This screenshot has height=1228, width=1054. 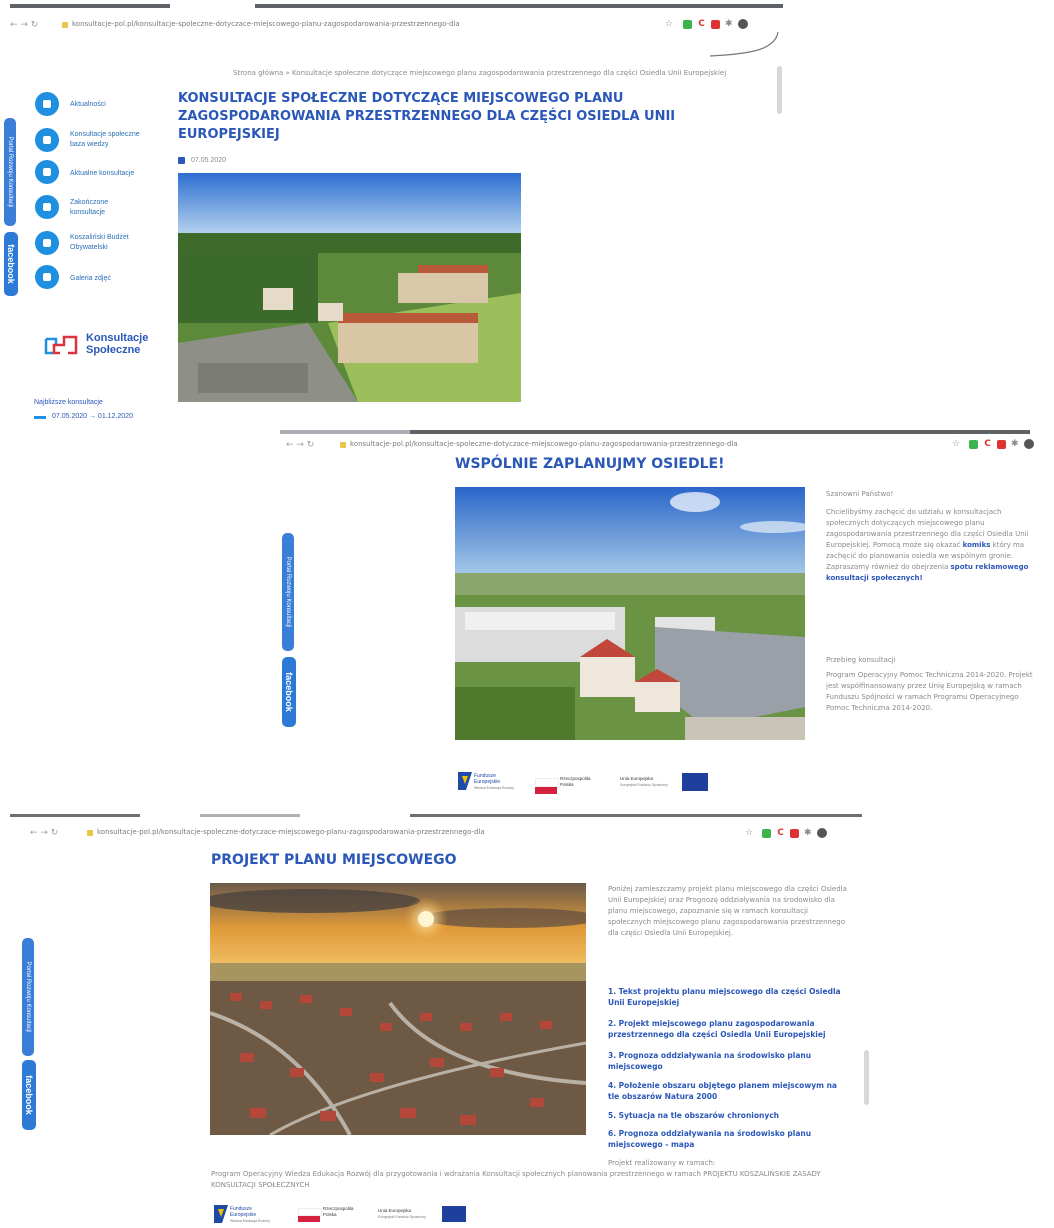 I want to click on upcoming-label: Najbliższe konsultacje, so click(x=68, y=402).